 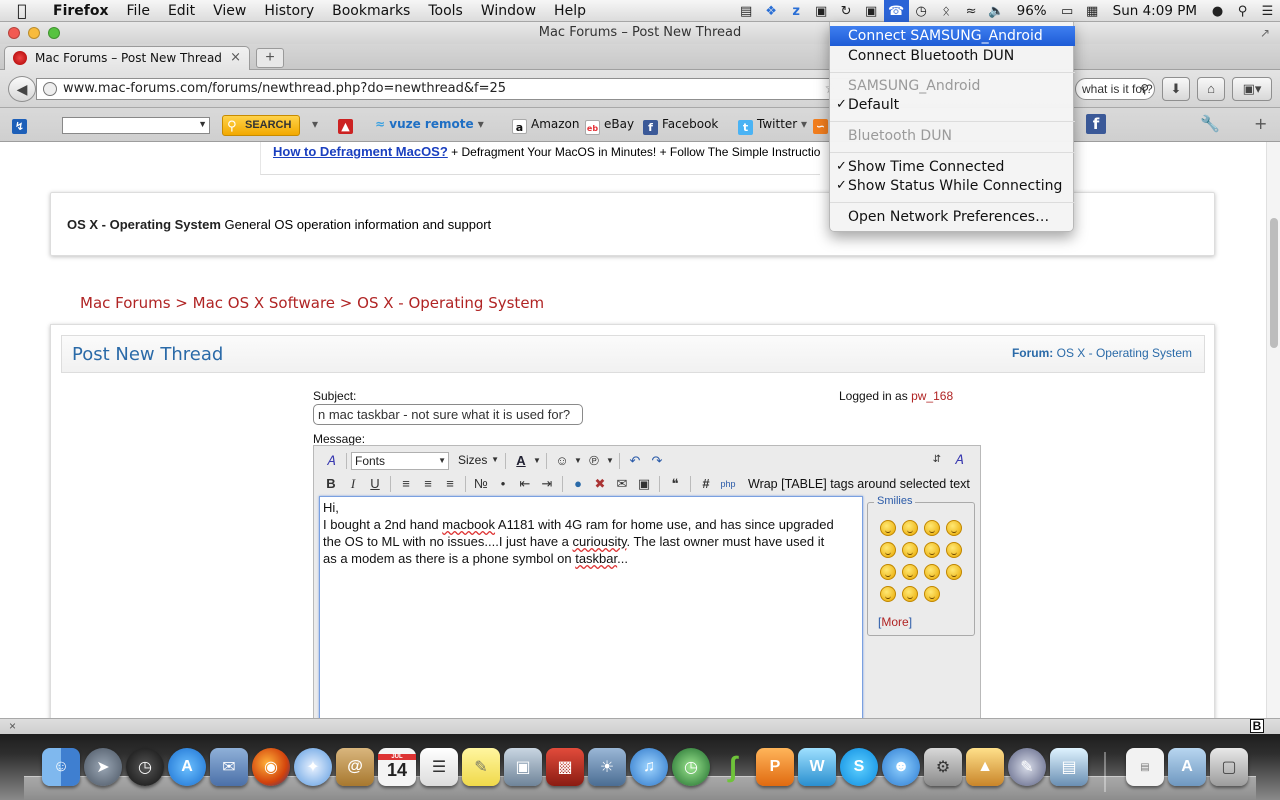 What do you see at coordinates (871, 11) in the screenshot?
I see `lock-icon: ▣` at bounding box center [871, 11].